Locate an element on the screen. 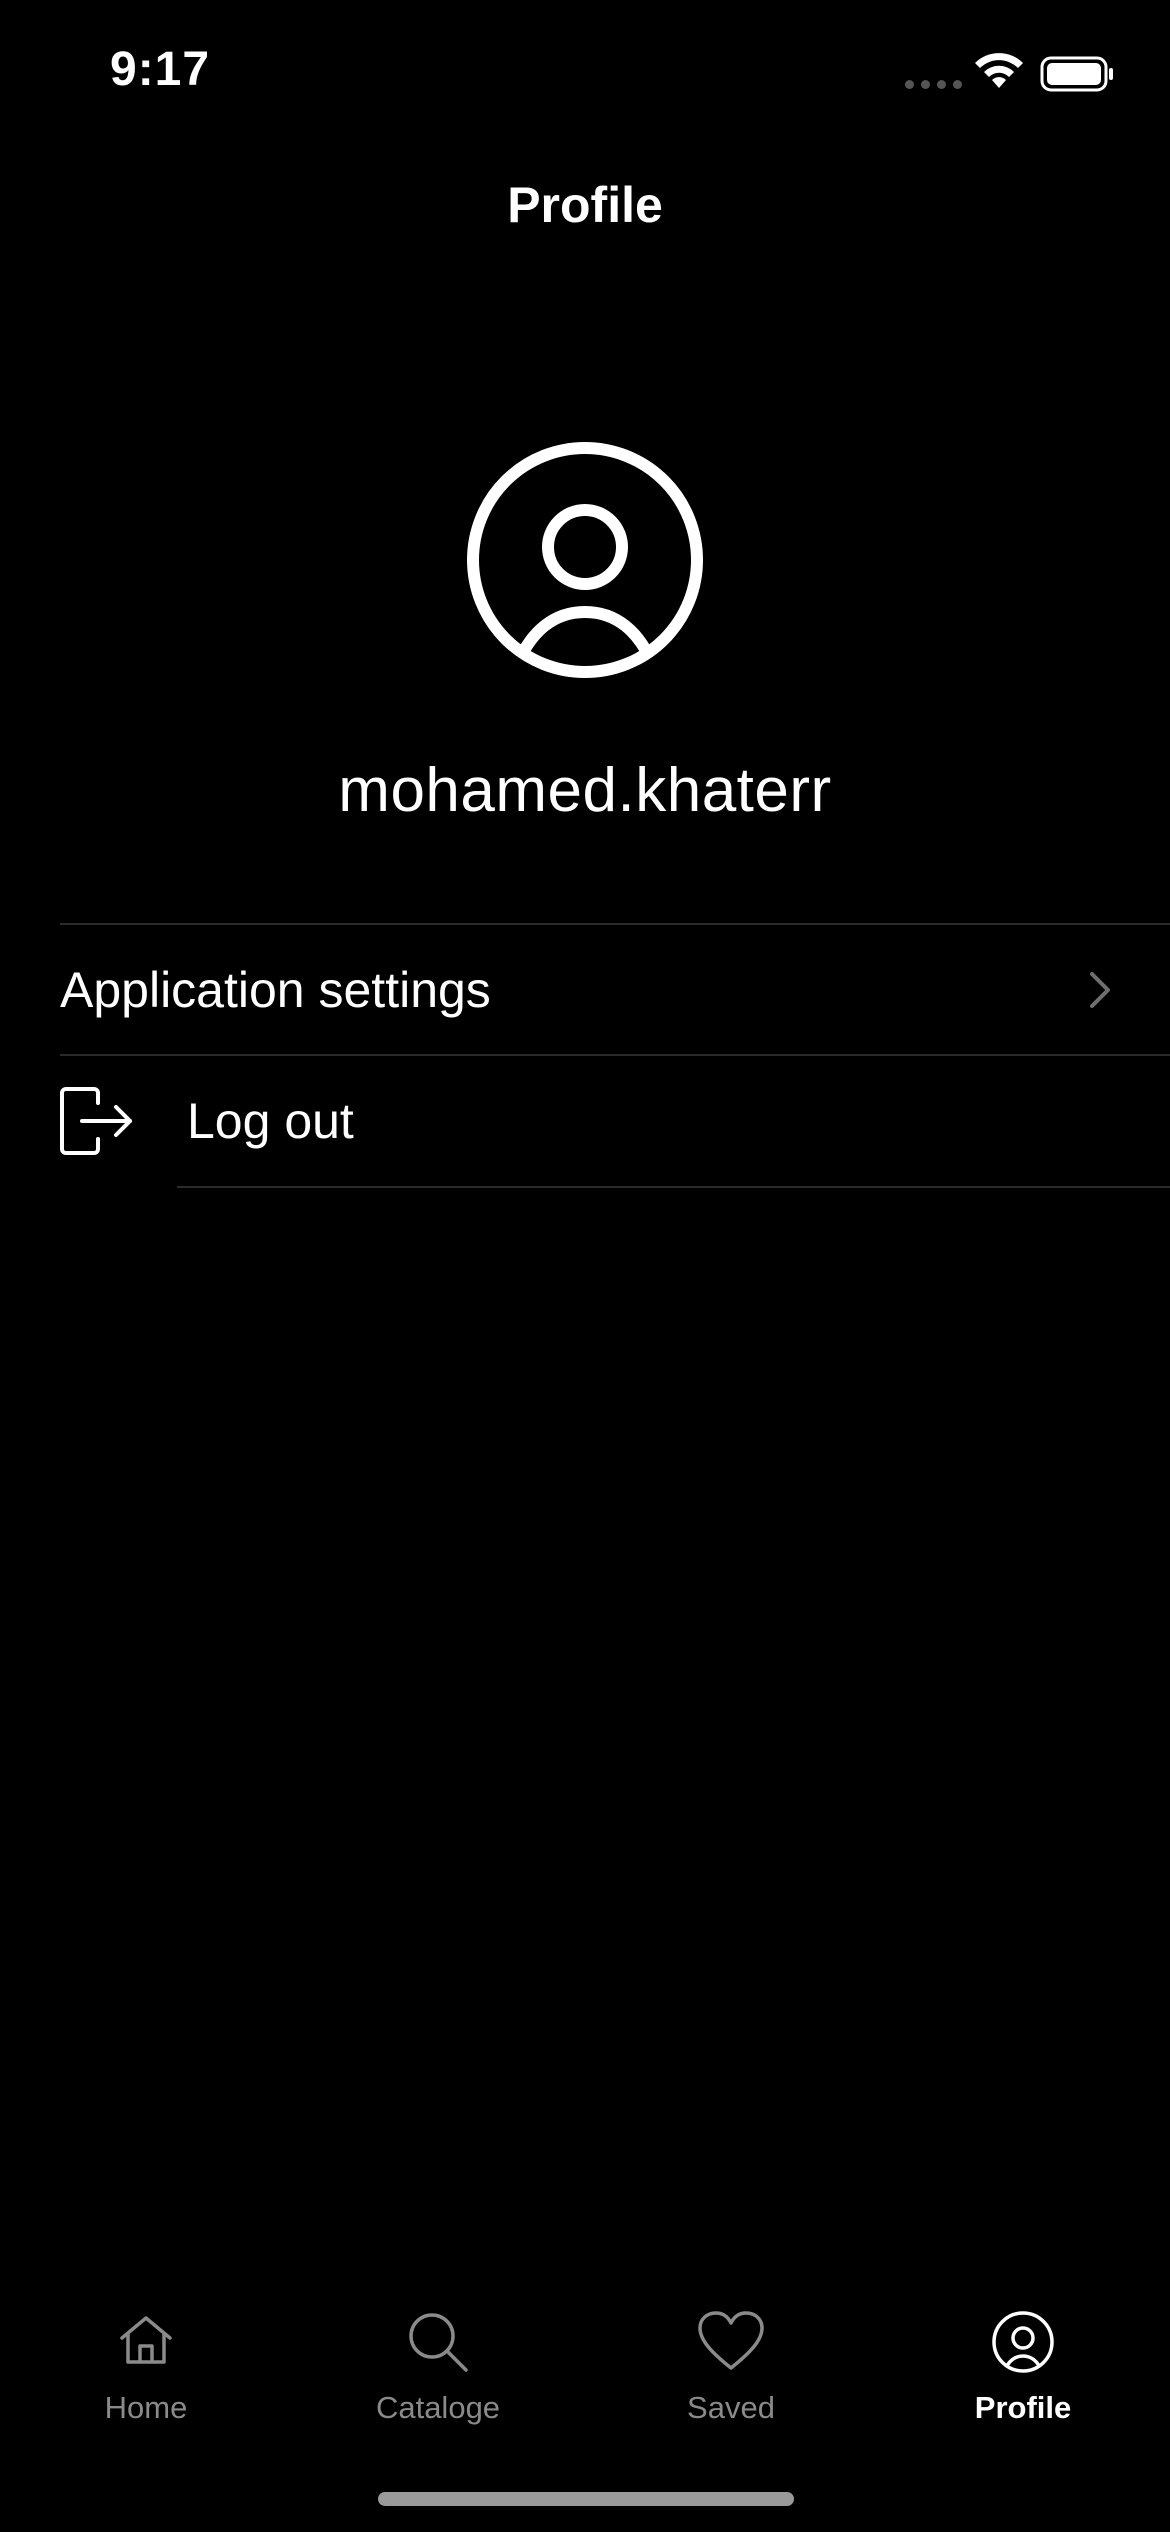 Image resolution: width=1170 pixels, height=2532 pixels. heart-icon is located at coordinates (731, 2340).